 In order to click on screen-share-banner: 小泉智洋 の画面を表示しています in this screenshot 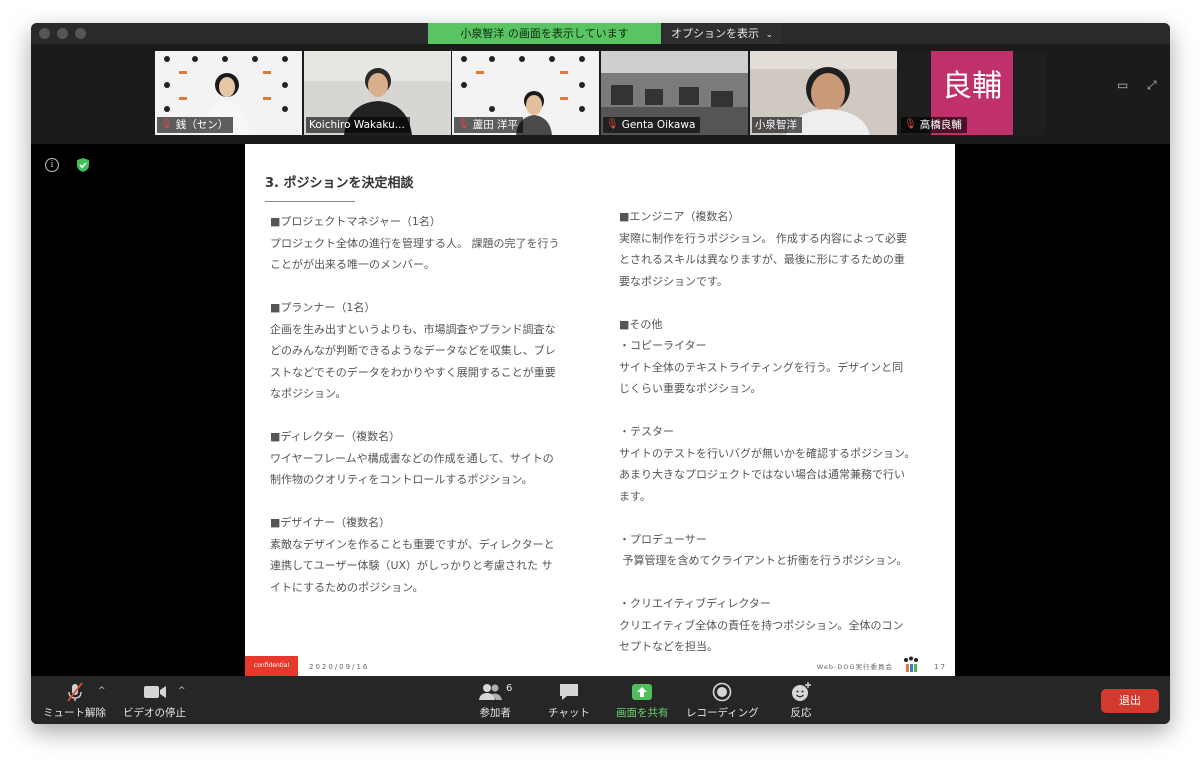, I will do `click(544, 33)`.